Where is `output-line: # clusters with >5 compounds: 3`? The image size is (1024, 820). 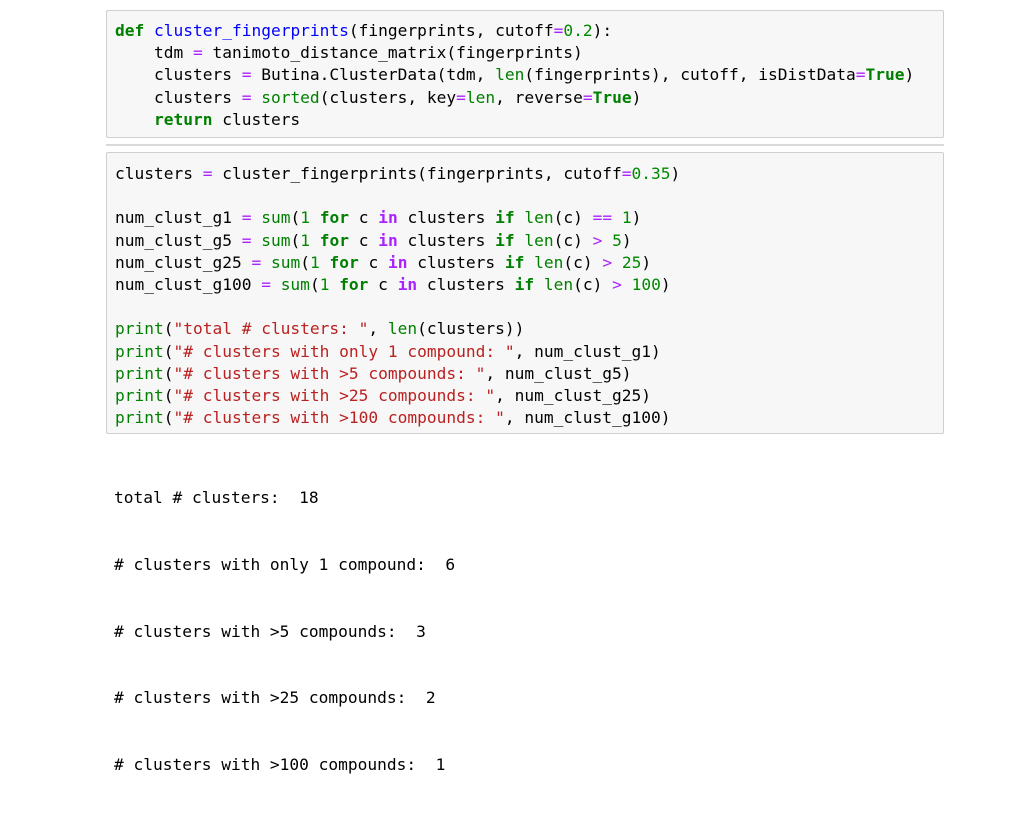
output-line: # clusters with >5 compounds: 3 is located at coordinates (270, 631).